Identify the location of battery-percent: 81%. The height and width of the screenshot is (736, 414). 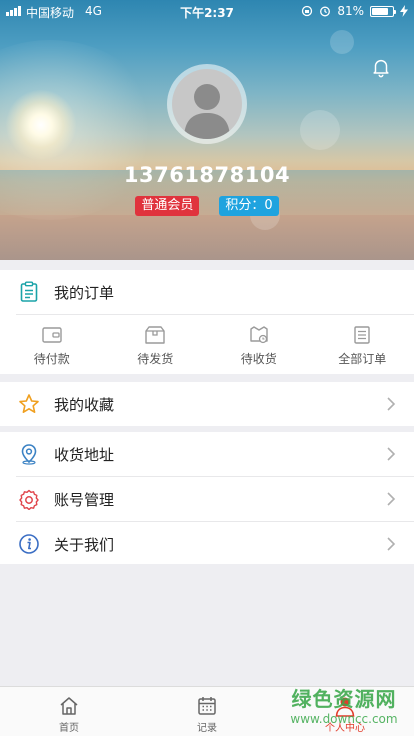
(350, 11).